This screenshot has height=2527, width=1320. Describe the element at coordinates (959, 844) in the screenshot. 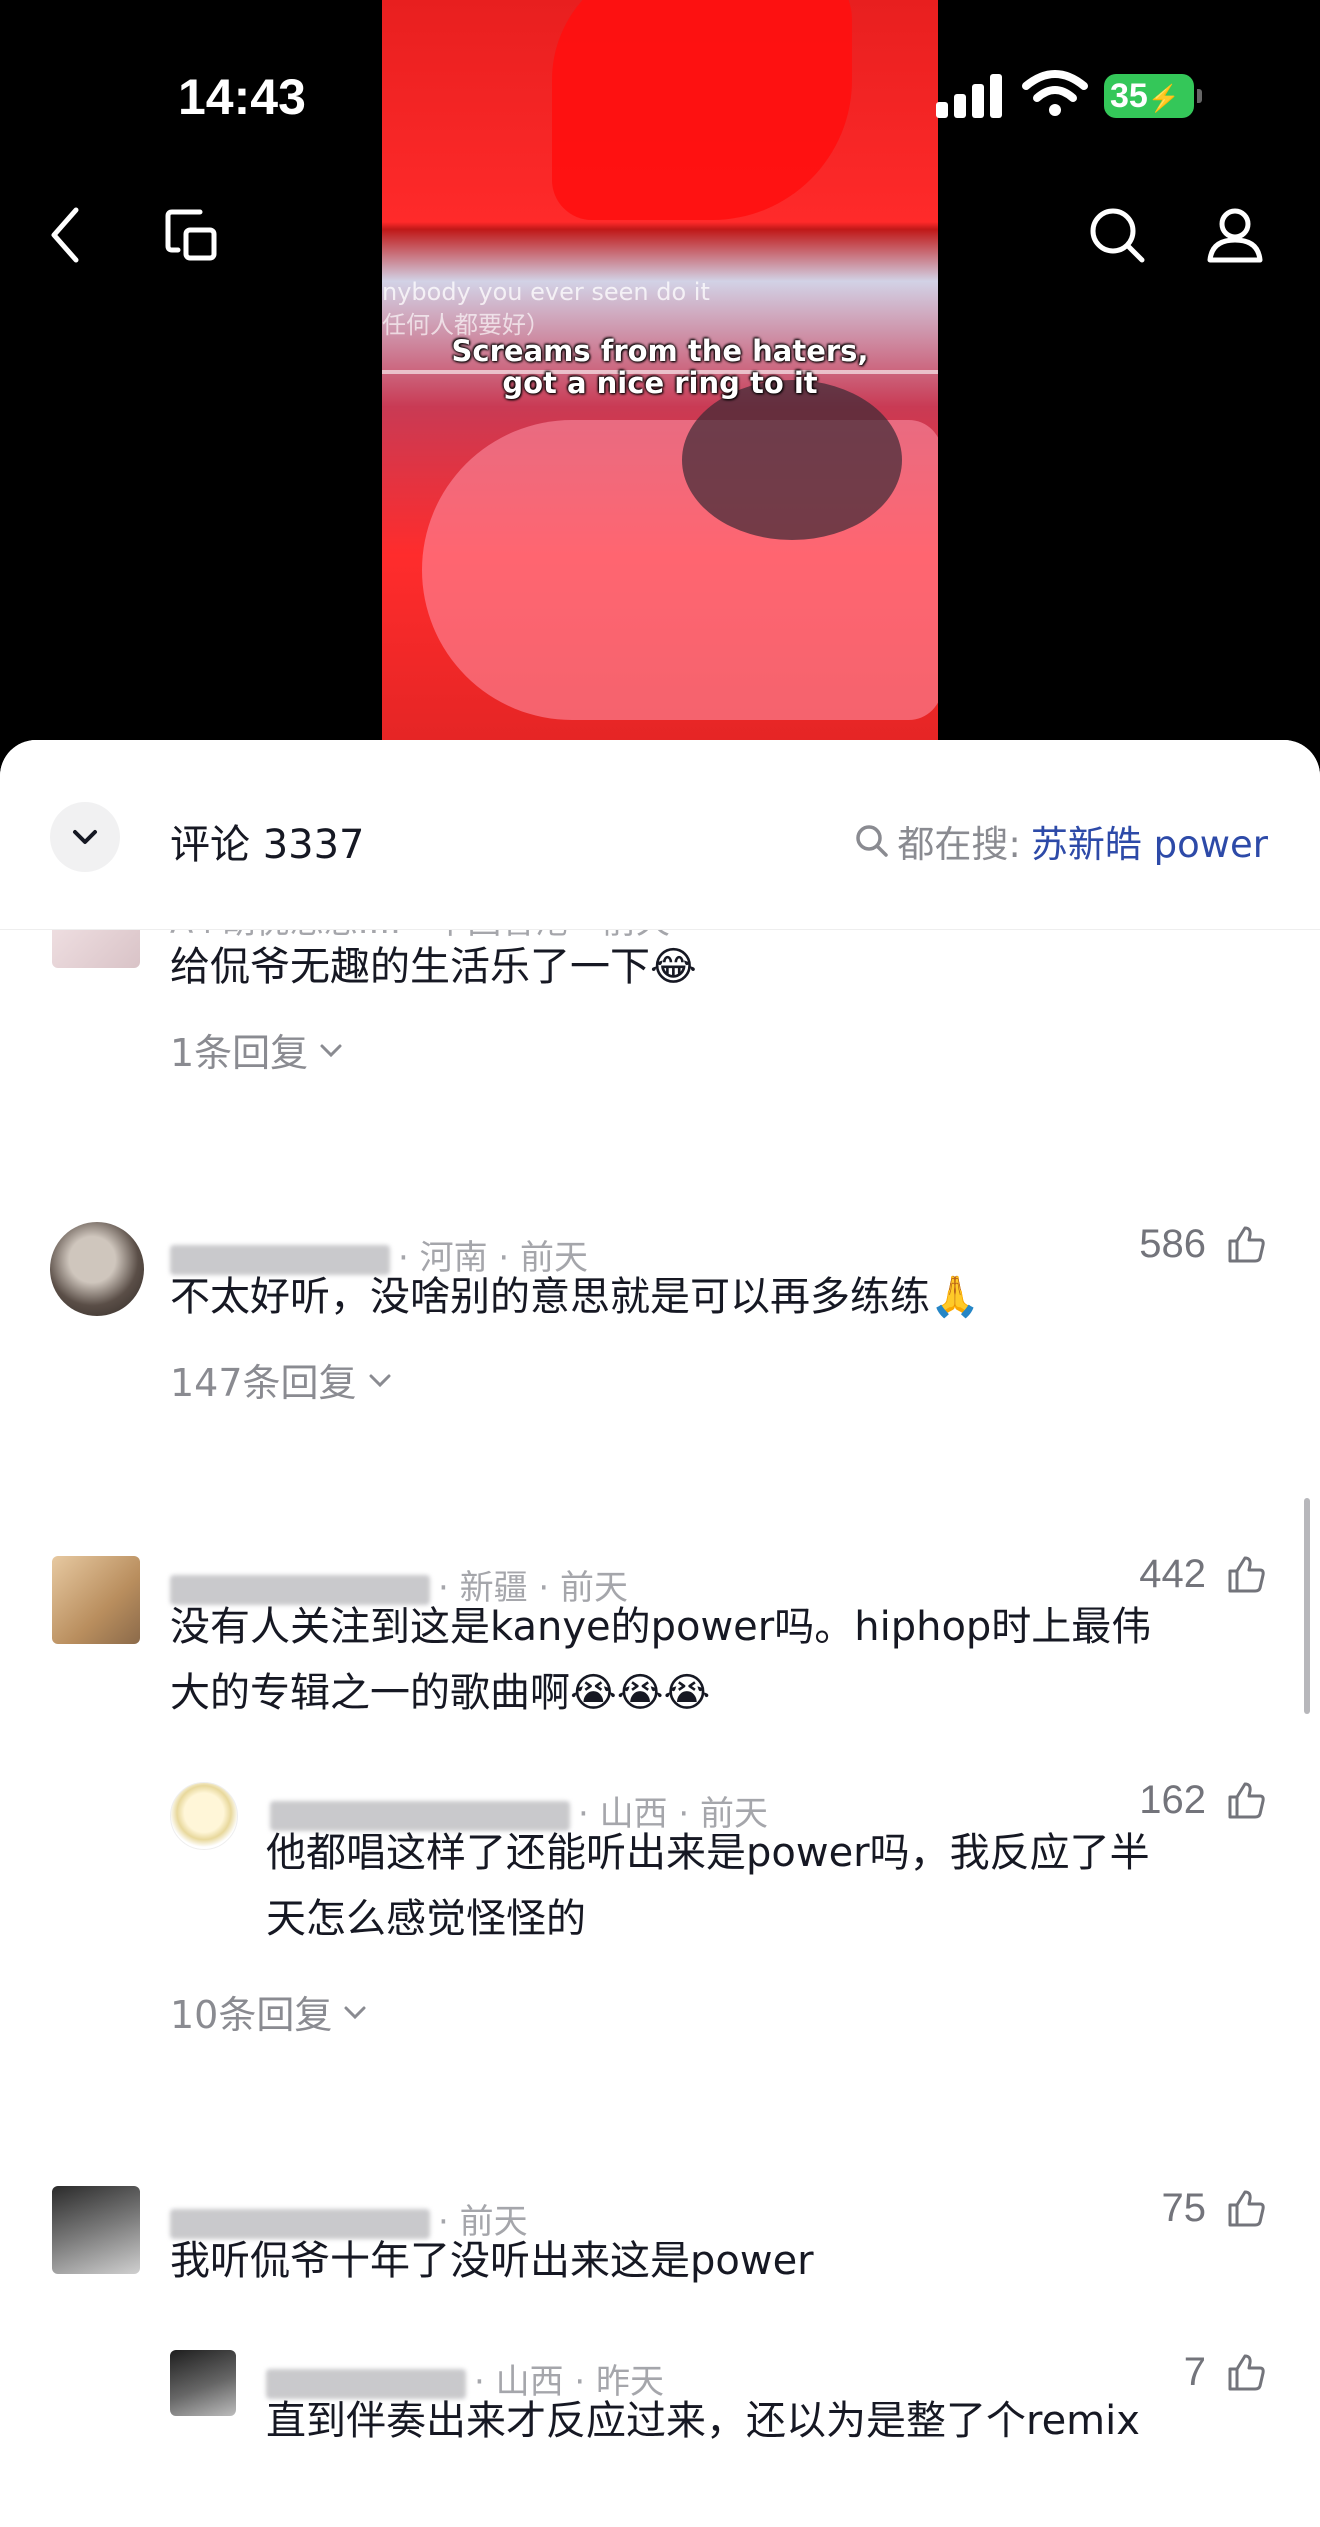

I see `trending-search-label: 都在搜:` at that location.